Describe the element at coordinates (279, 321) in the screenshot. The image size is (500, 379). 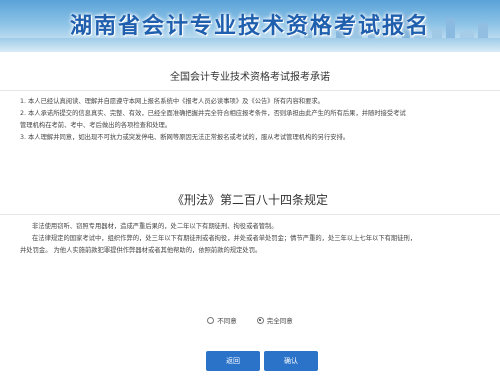
I see `agree-label: 完全同意` at that location.